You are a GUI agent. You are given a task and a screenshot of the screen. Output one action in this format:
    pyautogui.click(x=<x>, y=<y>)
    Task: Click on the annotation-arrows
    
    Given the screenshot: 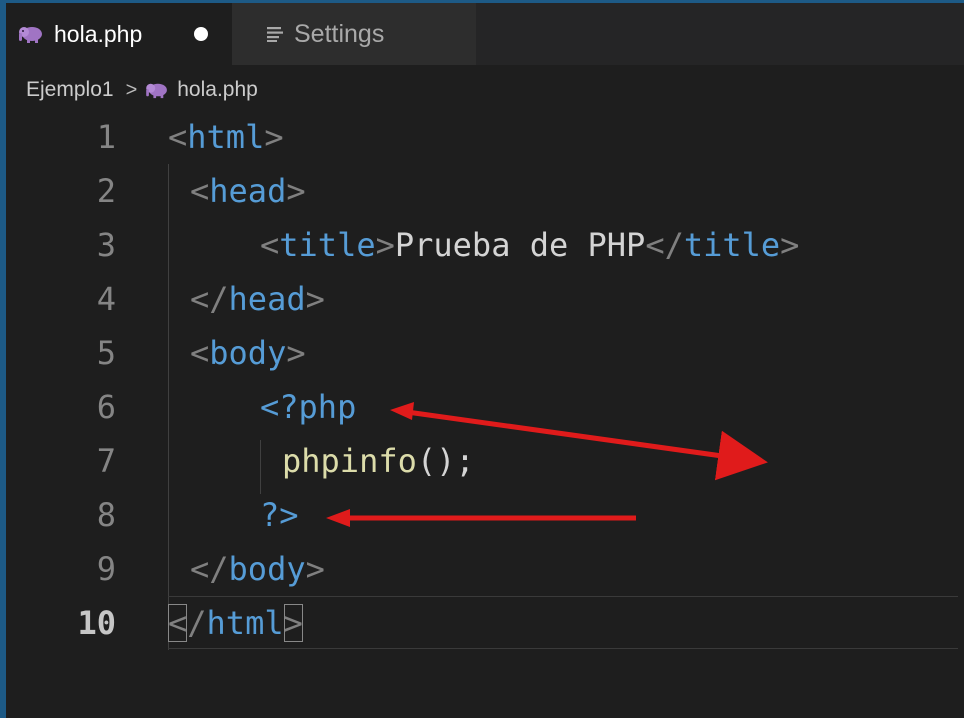 What is the action you would take?
    pyautogui.click(x=547, y=464)
    